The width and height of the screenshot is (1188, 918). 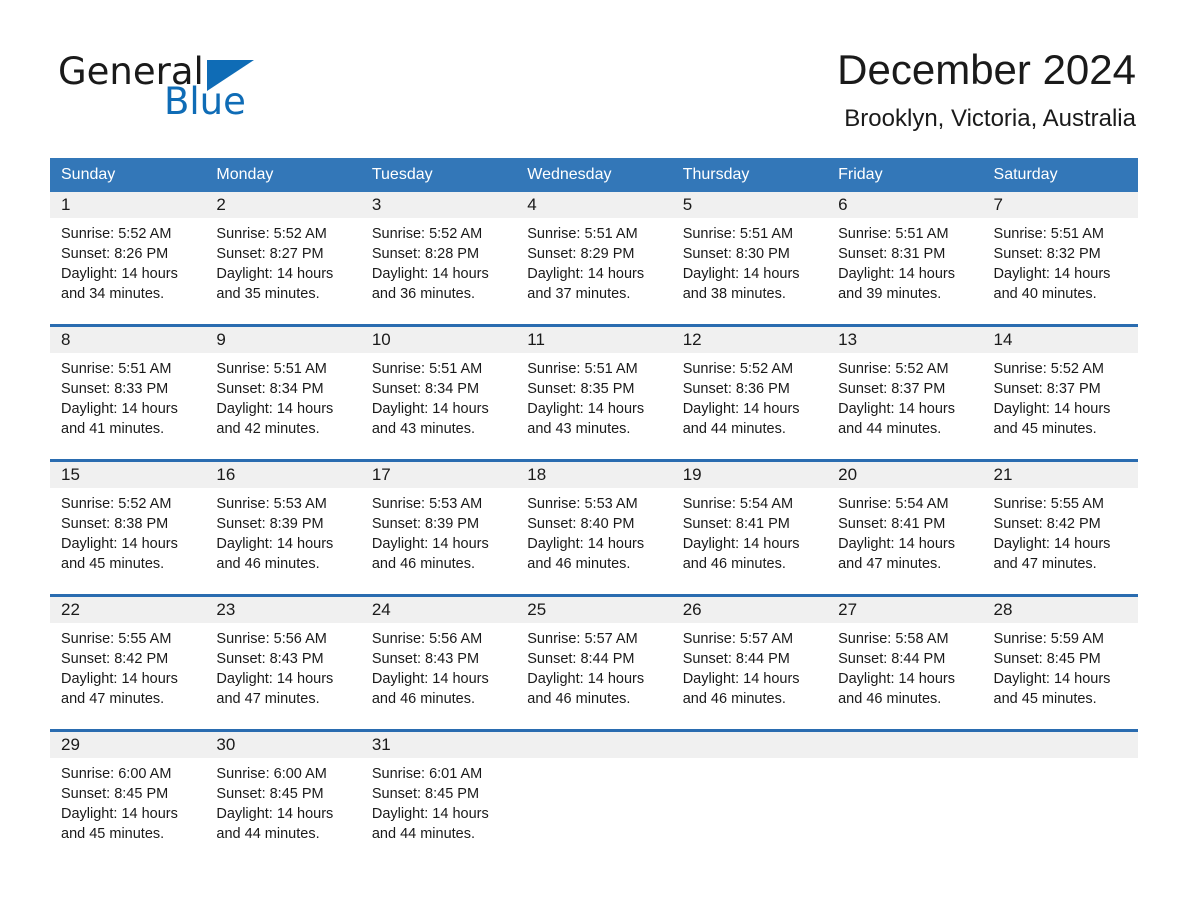 I want to click on day-cell-empty, so click(x=1060, y=796).